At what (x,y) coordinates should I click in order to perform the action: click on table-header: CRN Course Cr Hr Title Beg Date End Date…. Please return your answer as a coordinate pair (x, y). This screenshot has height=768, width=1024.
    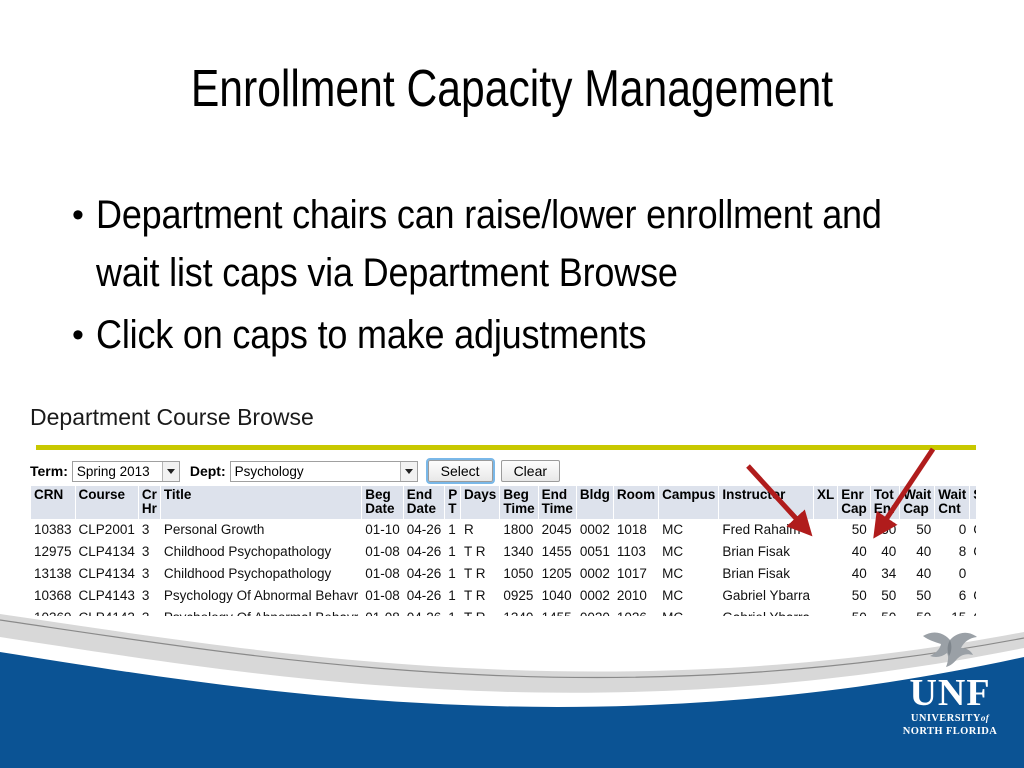
    Looking at the image, I should click on (503, 502).